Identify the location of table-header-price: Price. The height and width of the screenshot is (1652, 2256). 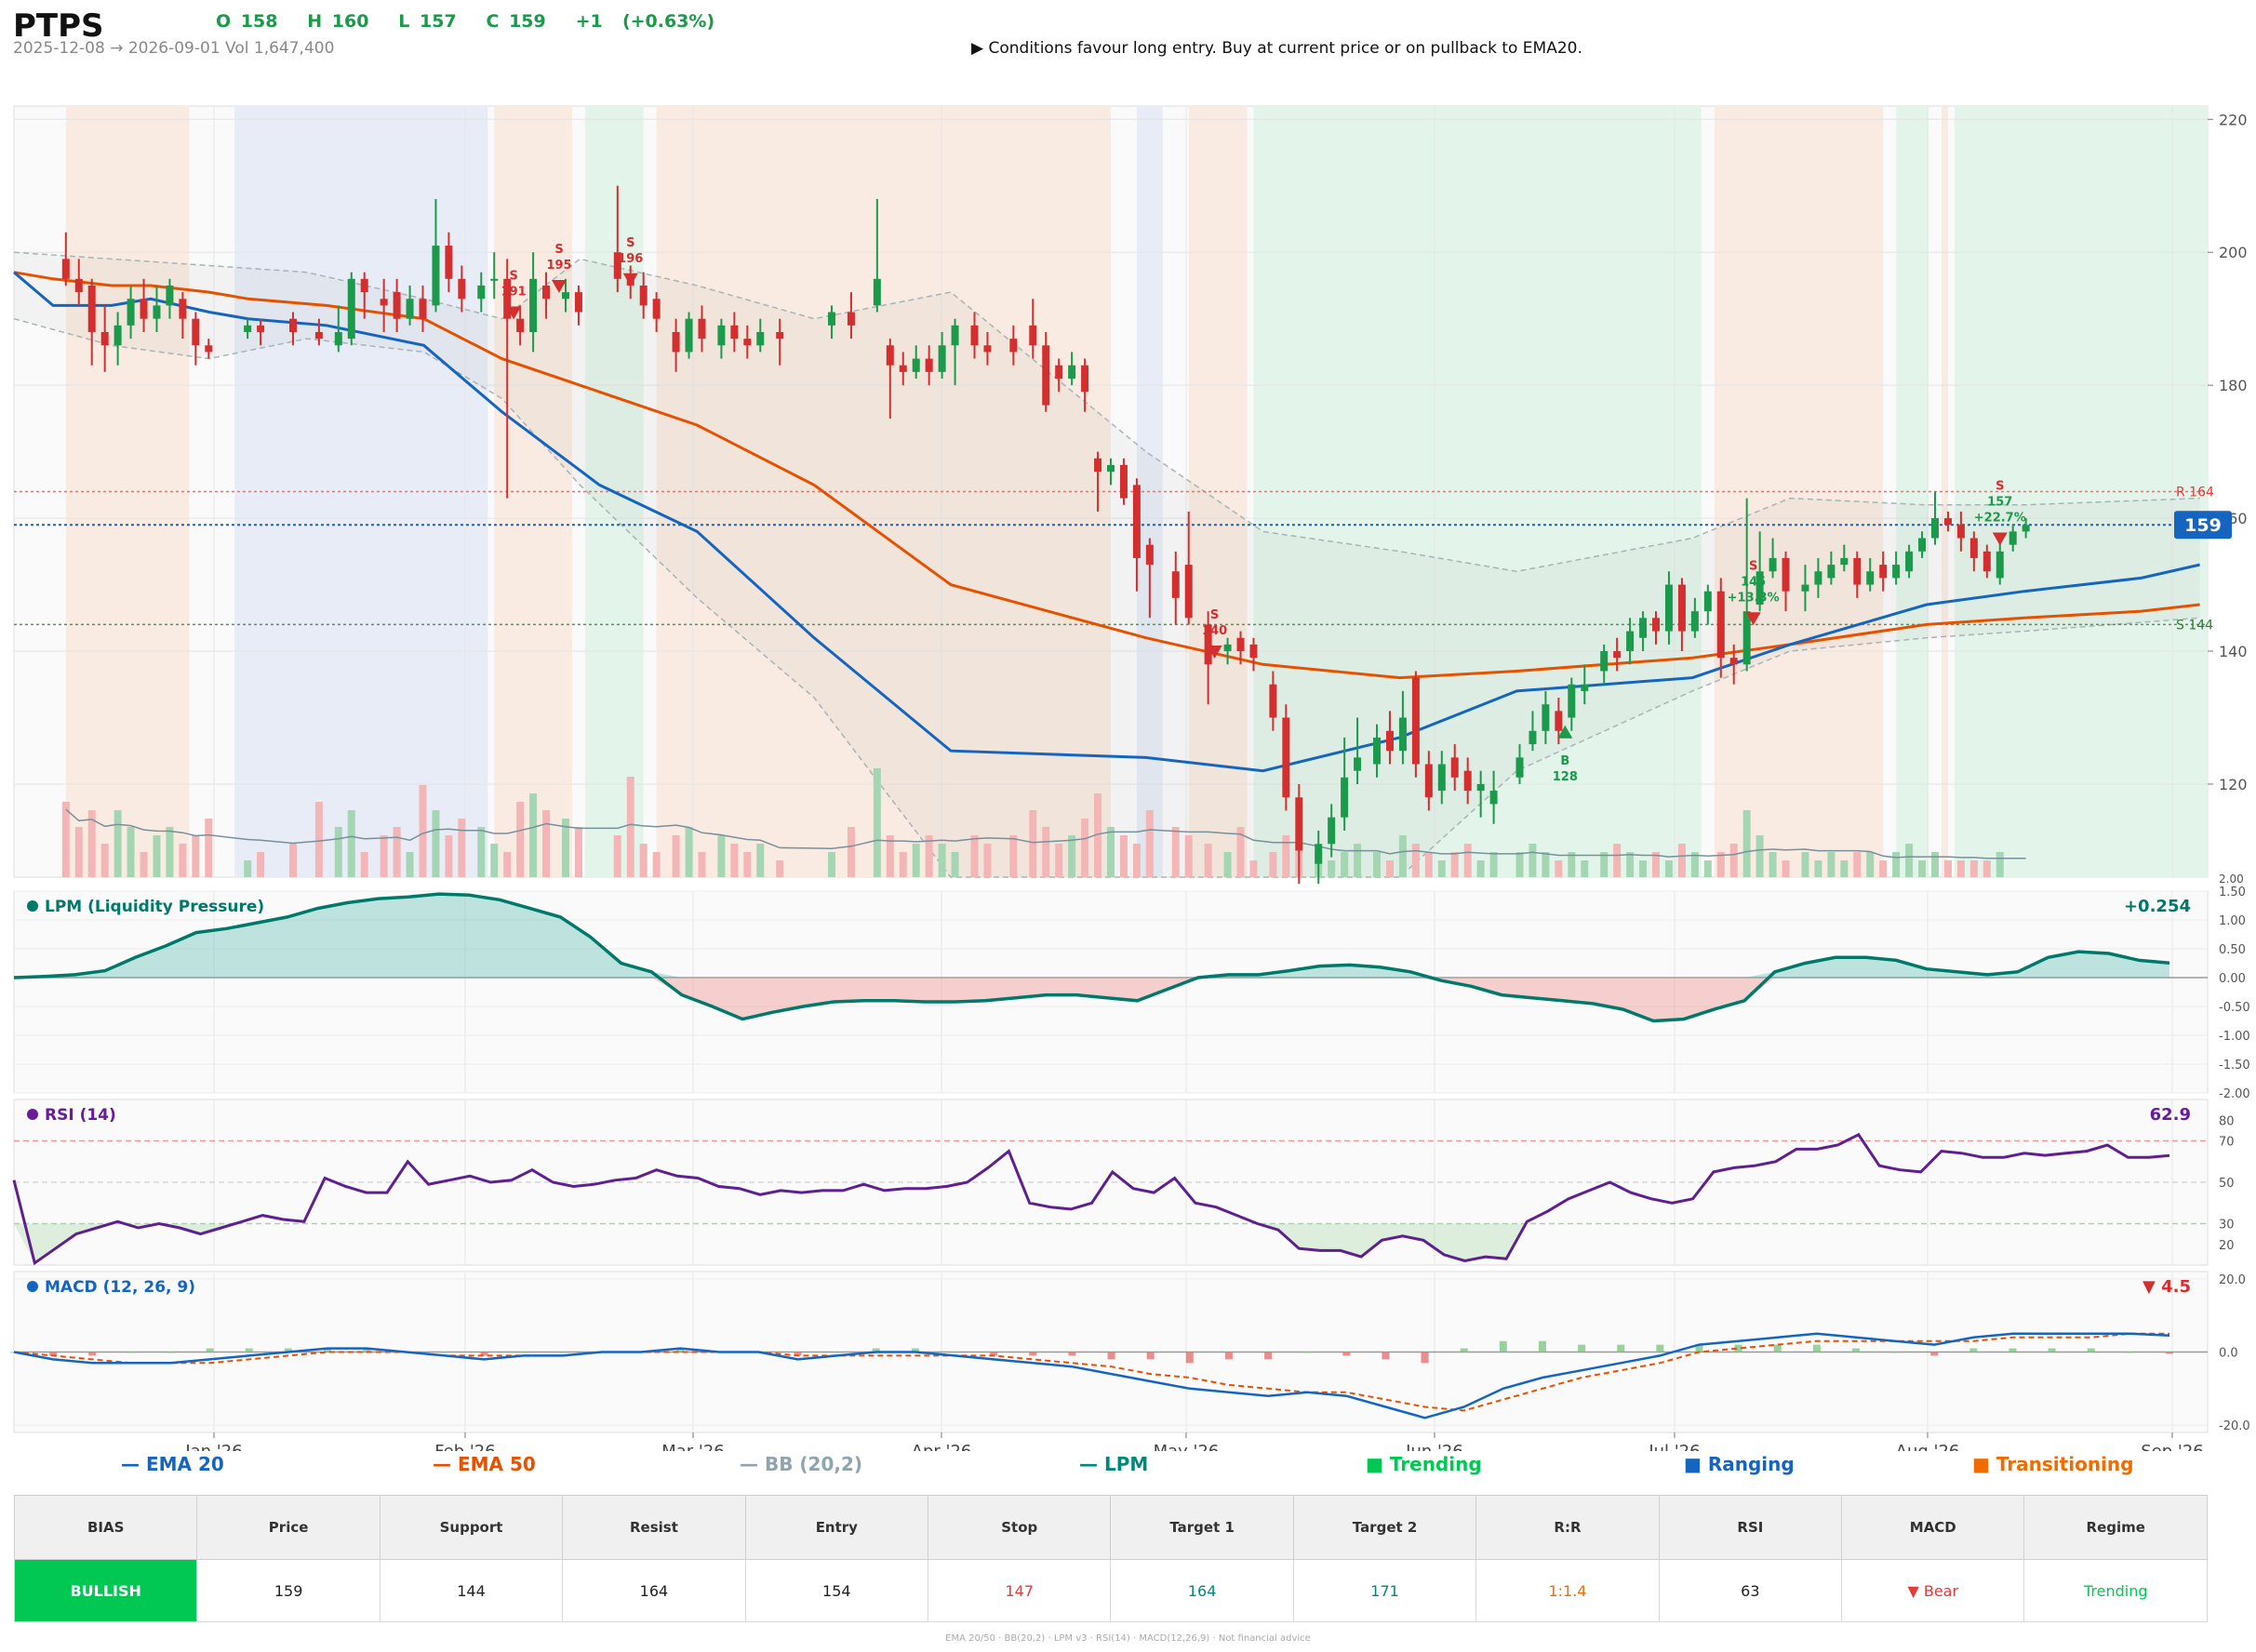
(288, 1527).